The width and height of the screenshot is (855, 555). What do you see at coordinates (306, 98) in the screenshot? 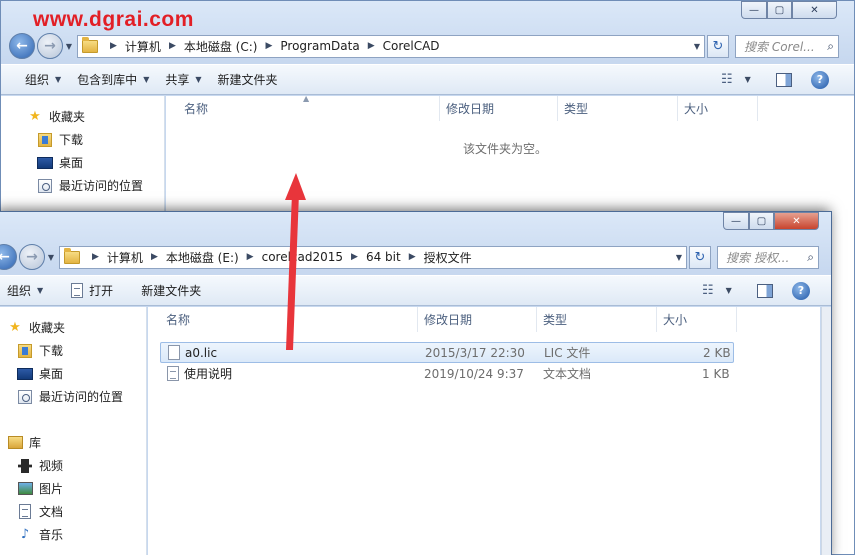
I see `sort-indicator-icon: ▲` at bounding box center [306, 98].